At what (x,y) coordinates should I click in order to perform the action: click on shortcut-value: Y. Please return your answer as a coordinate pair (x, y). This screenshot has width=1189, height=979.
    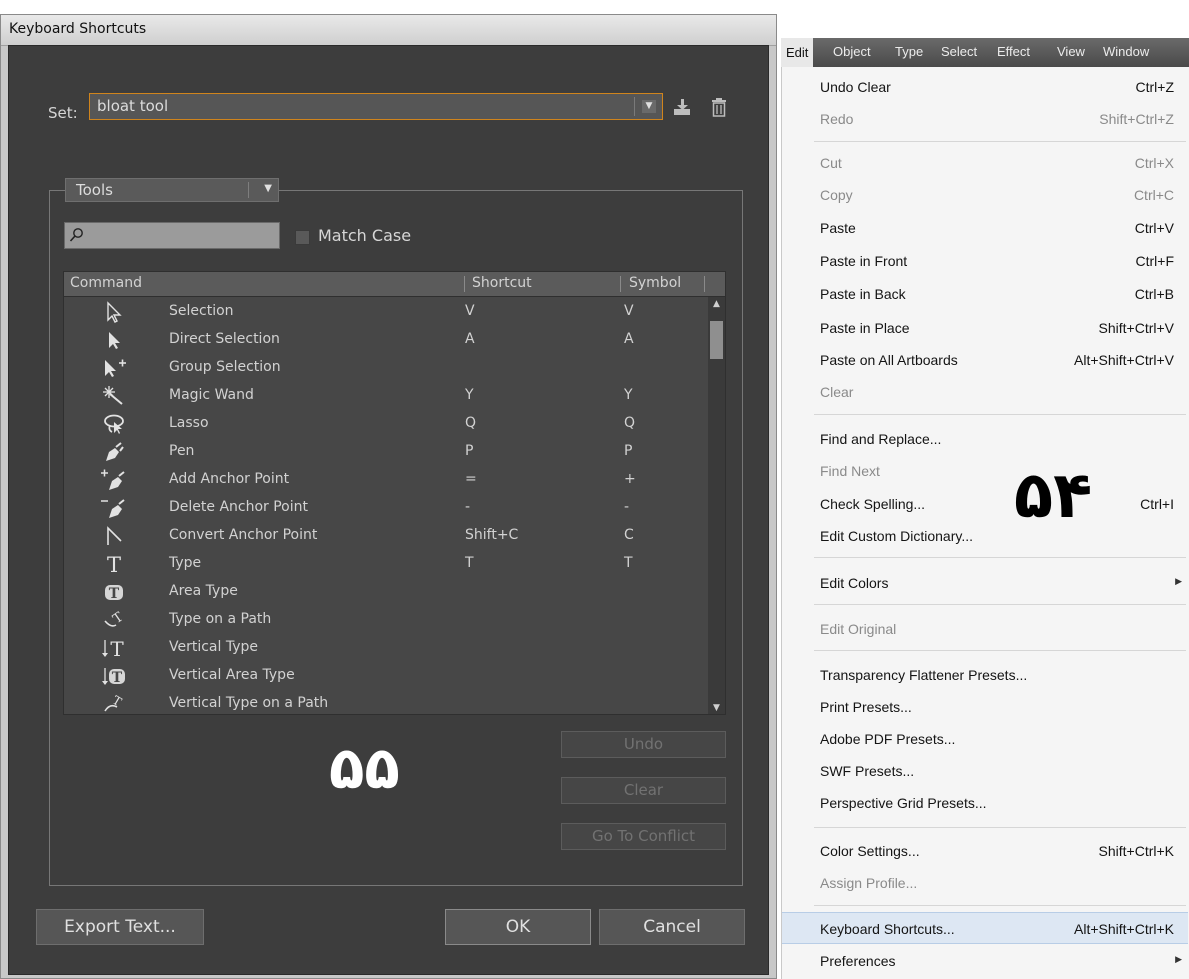
    Looking at the image, I should click on (469, 395).